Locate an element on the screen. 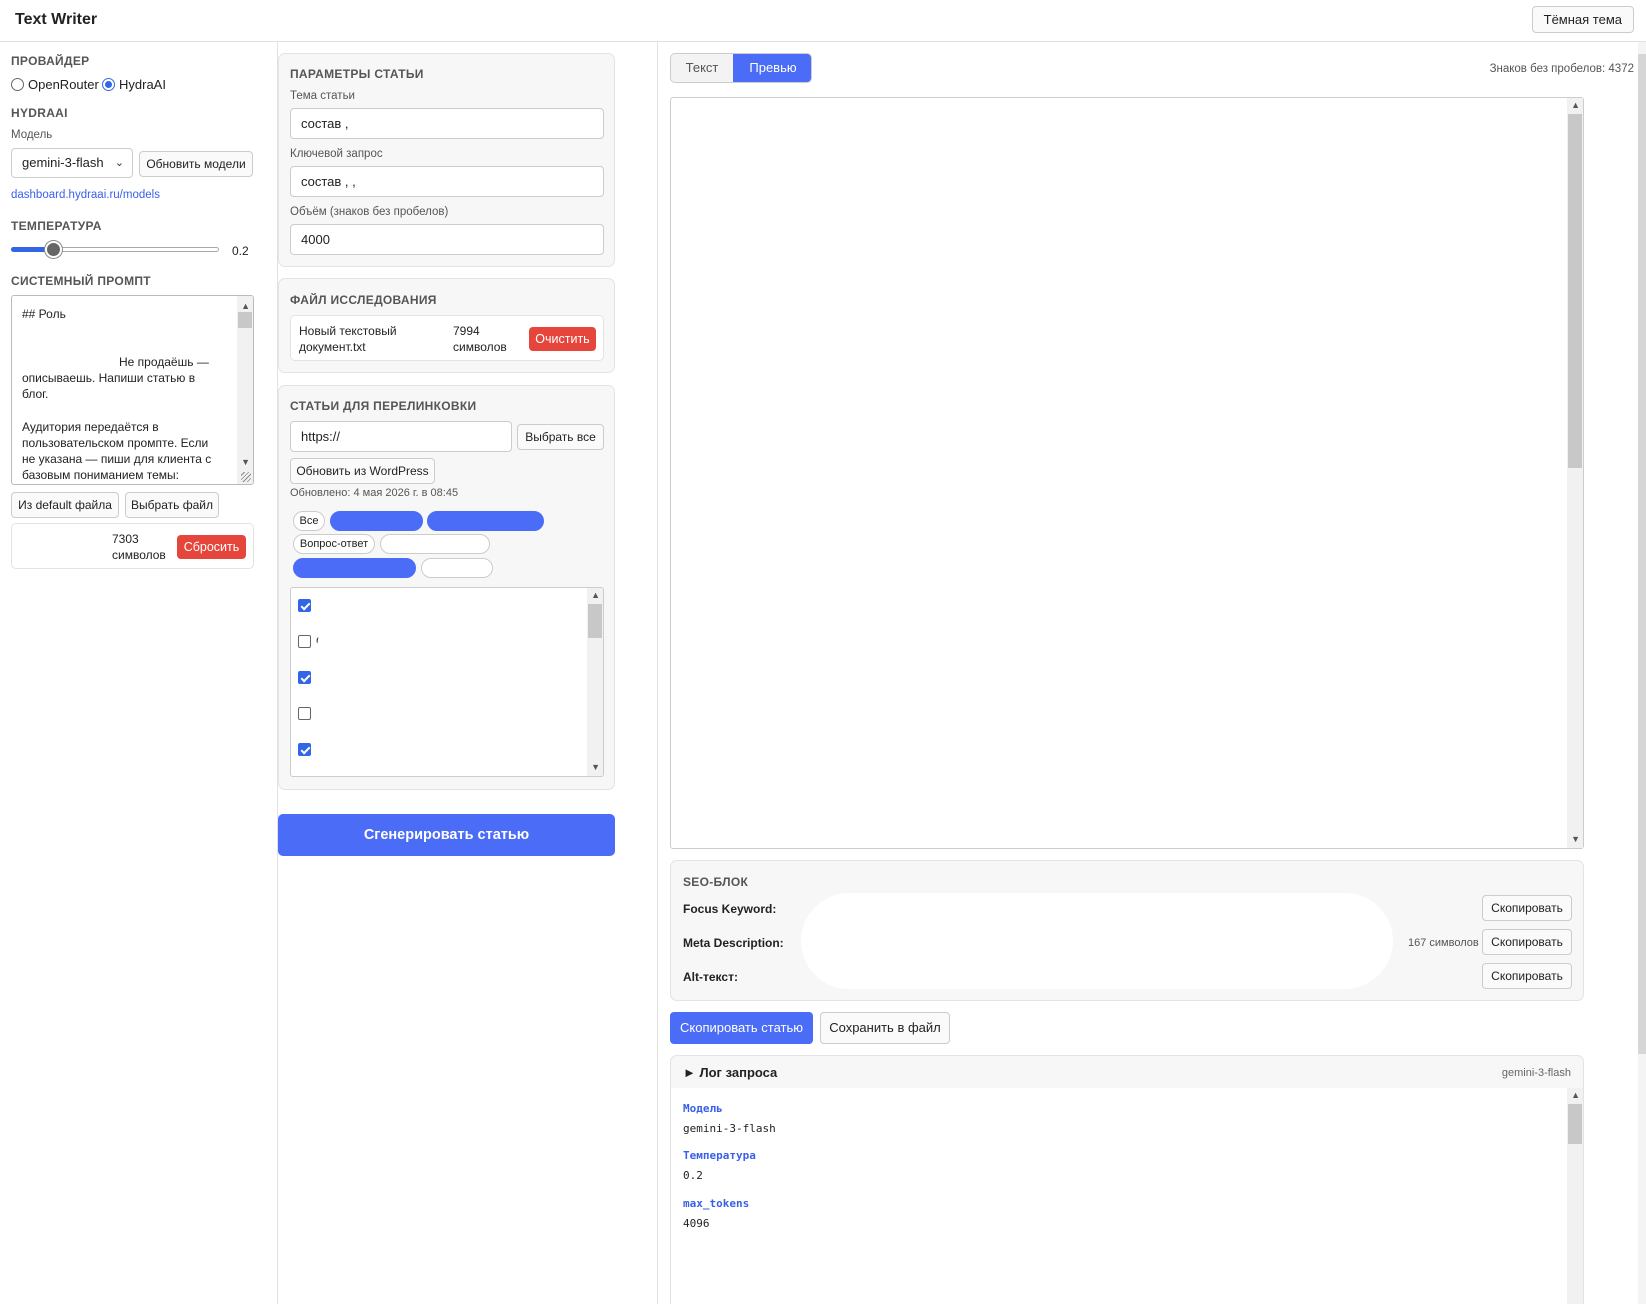  log-scrollbar-thumb is located at coordinates (1575, 1124).